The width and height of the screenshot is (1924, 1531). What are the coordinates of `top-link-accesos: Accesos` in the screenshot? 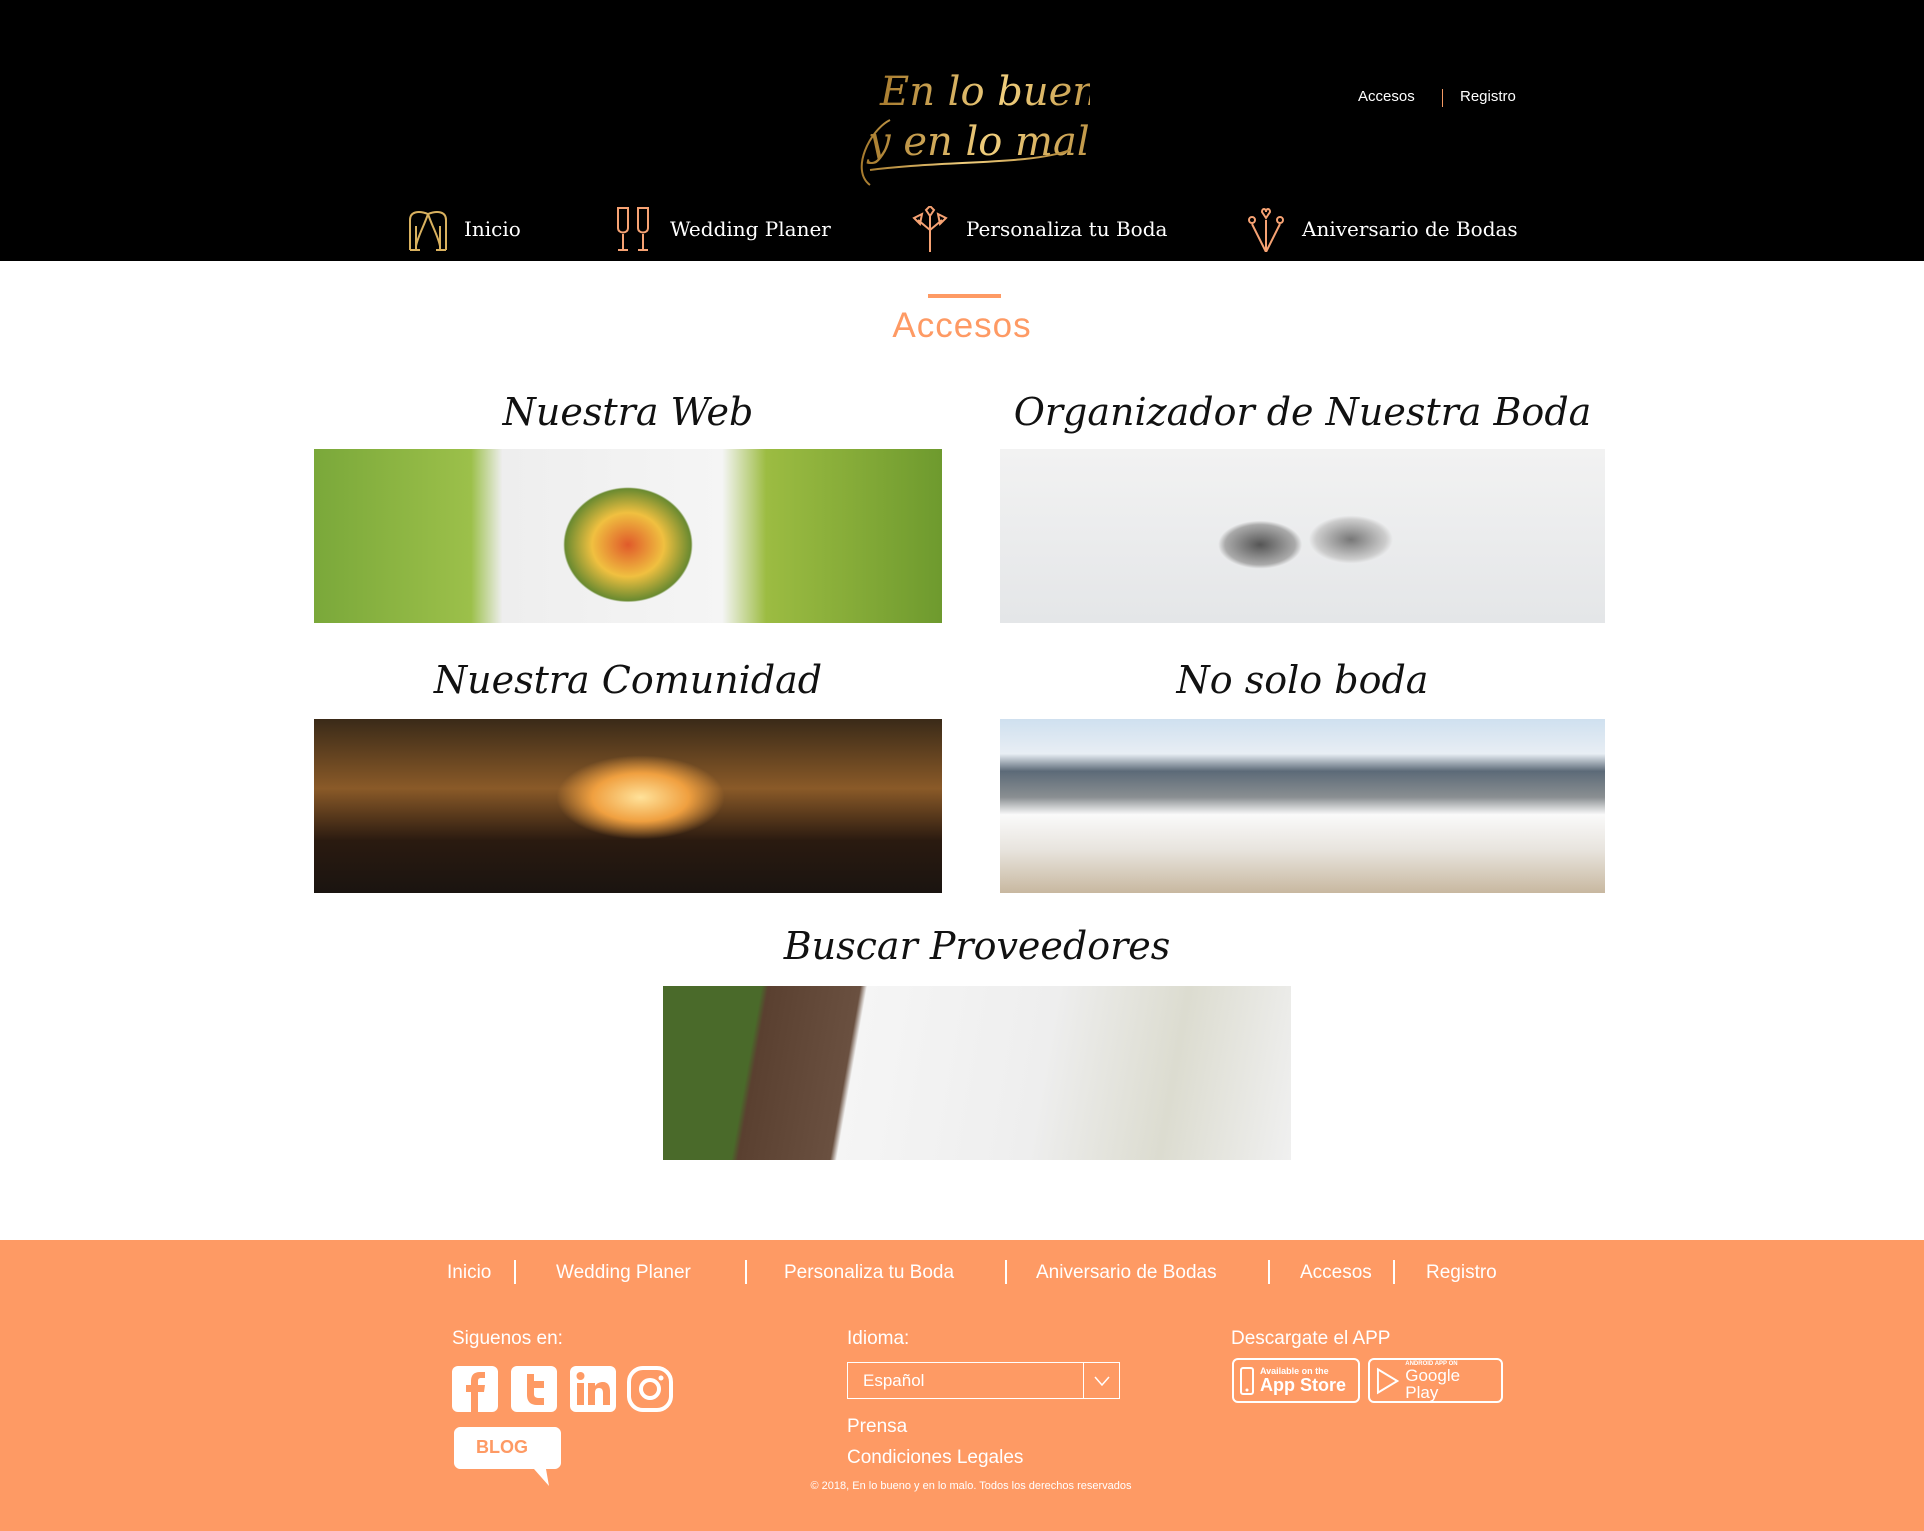 It's located at (1386, 96).